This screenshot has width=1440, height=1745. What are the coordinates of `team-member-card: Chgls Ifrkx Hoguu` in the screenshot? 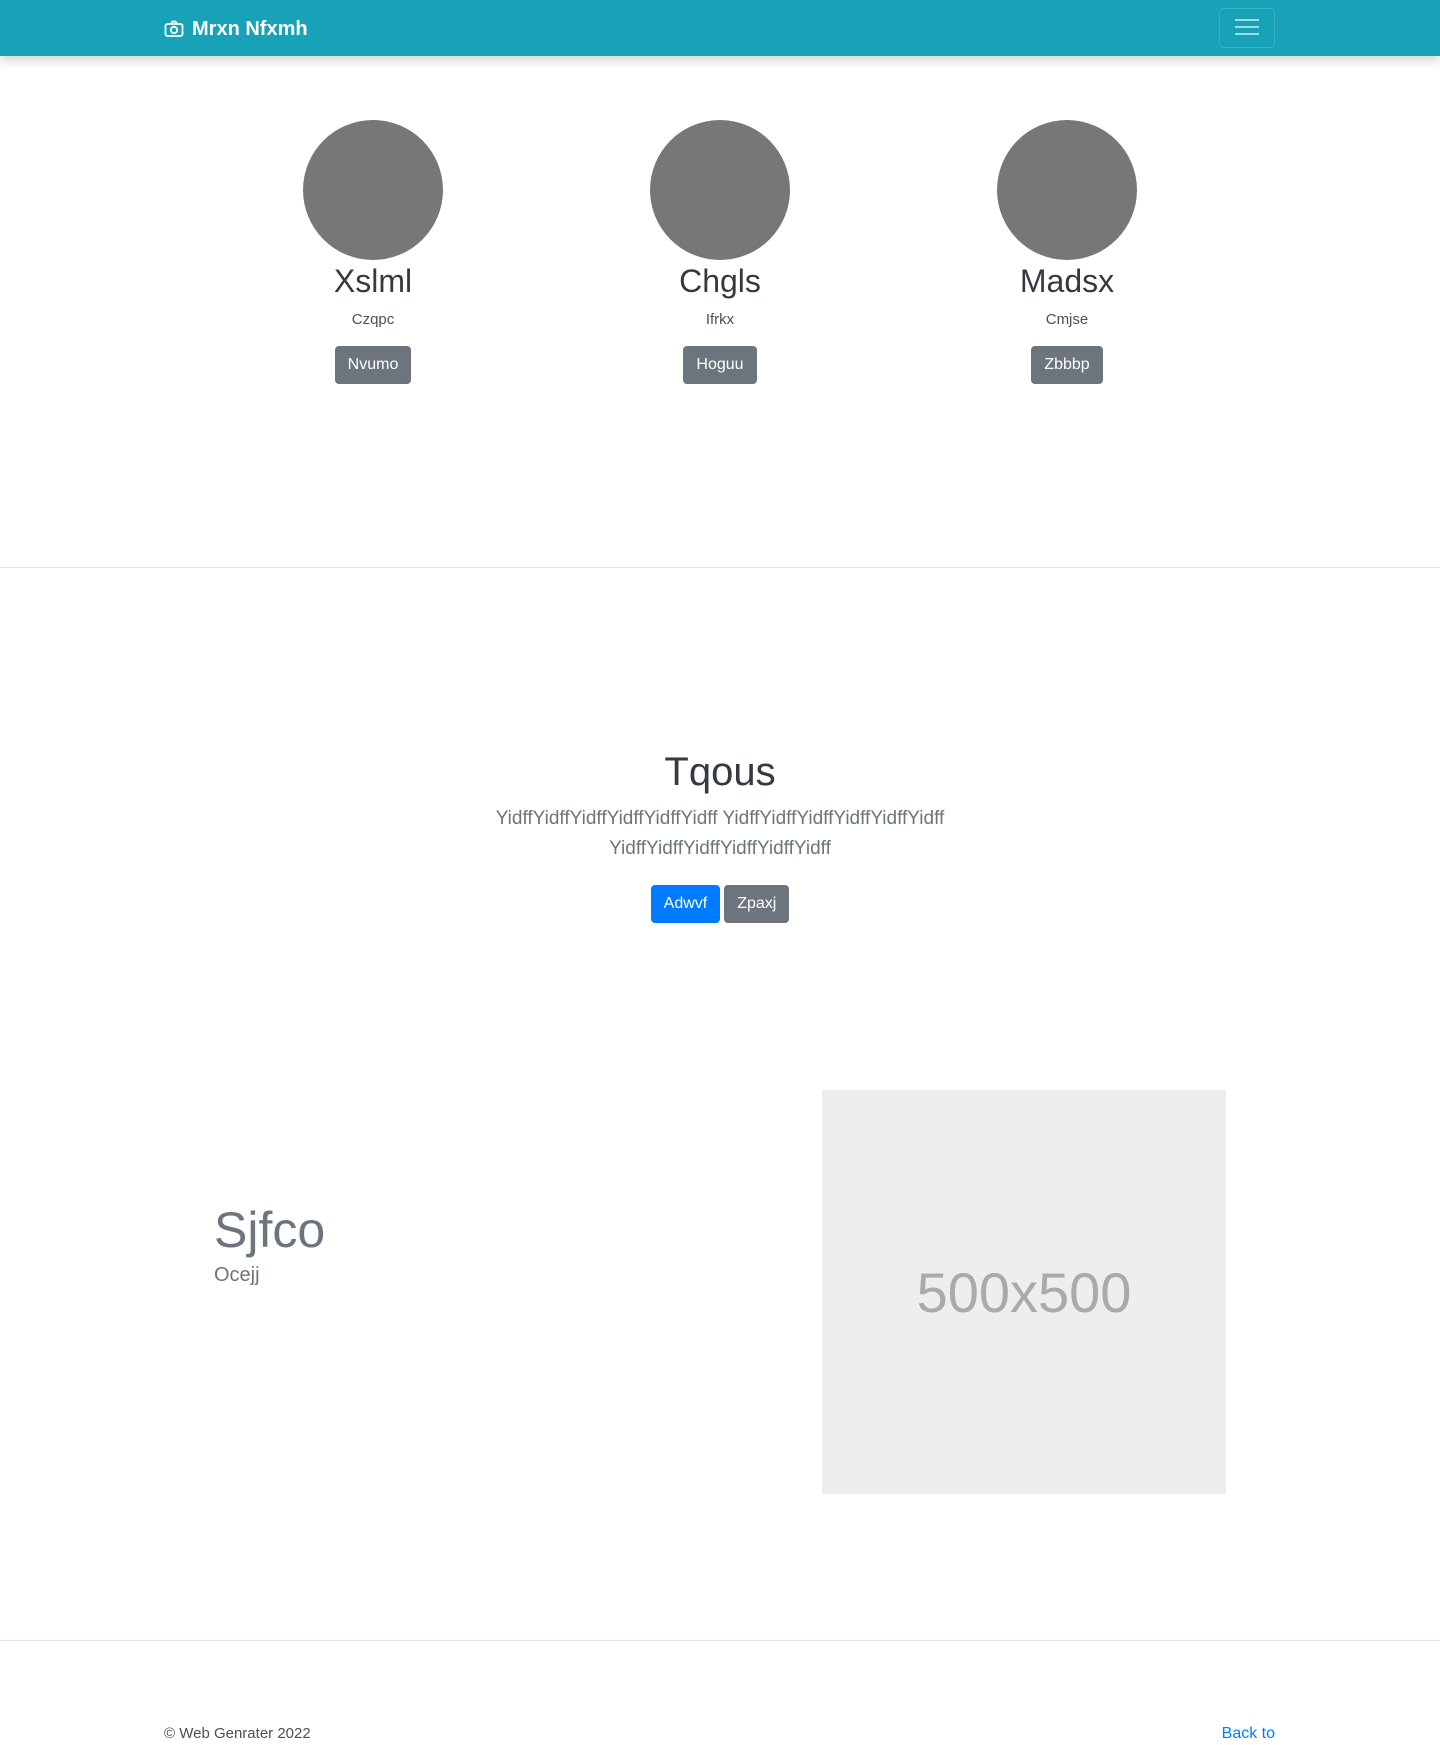 It's located at (720, 252).